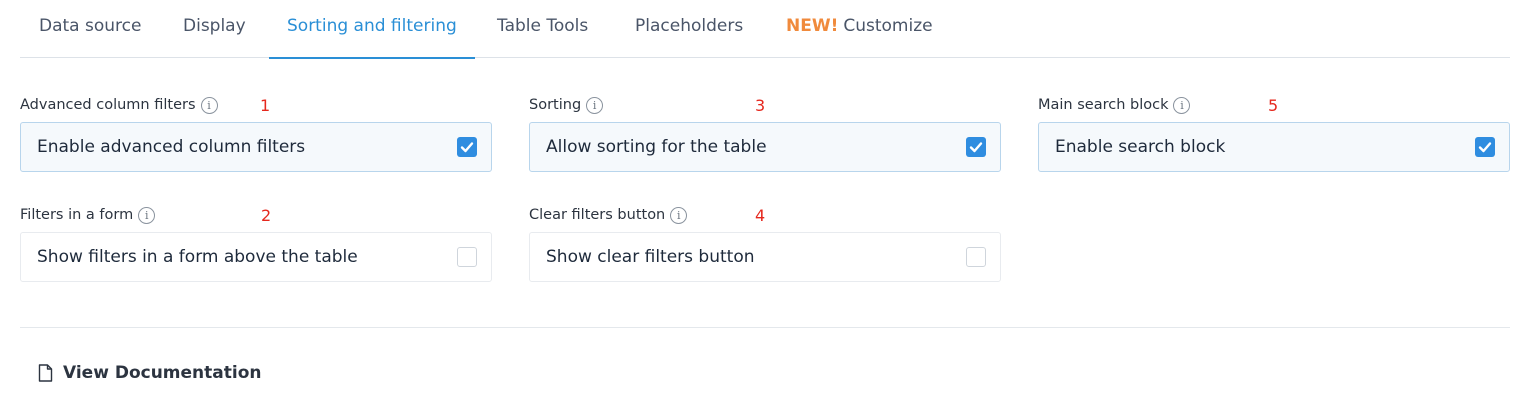 The image size is (1536, 412). Describe the element at coordinates (555, 105) in the screenshot. I see `field-label-text: Sorting` at that location.